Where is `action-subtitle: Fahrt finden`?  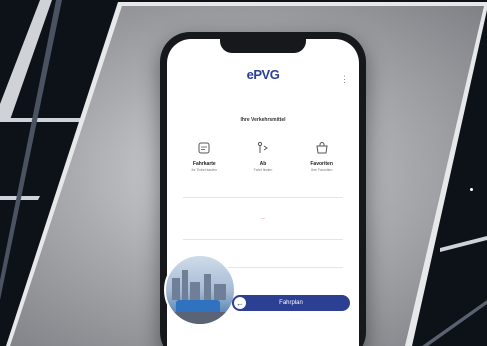
action-subtitle: Fahrt finden is located at coordinates (263, 170).